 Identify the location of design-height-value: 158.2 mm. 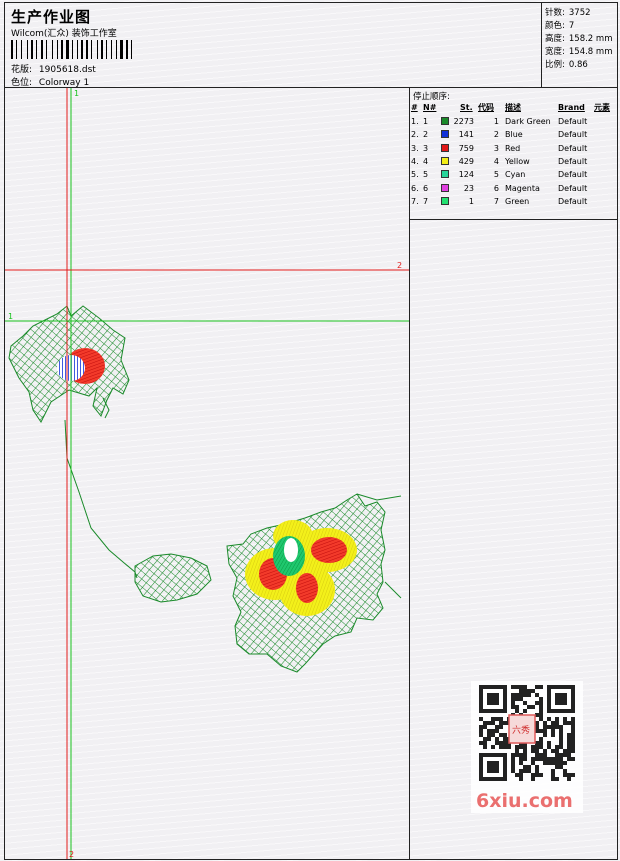
(590, 39).